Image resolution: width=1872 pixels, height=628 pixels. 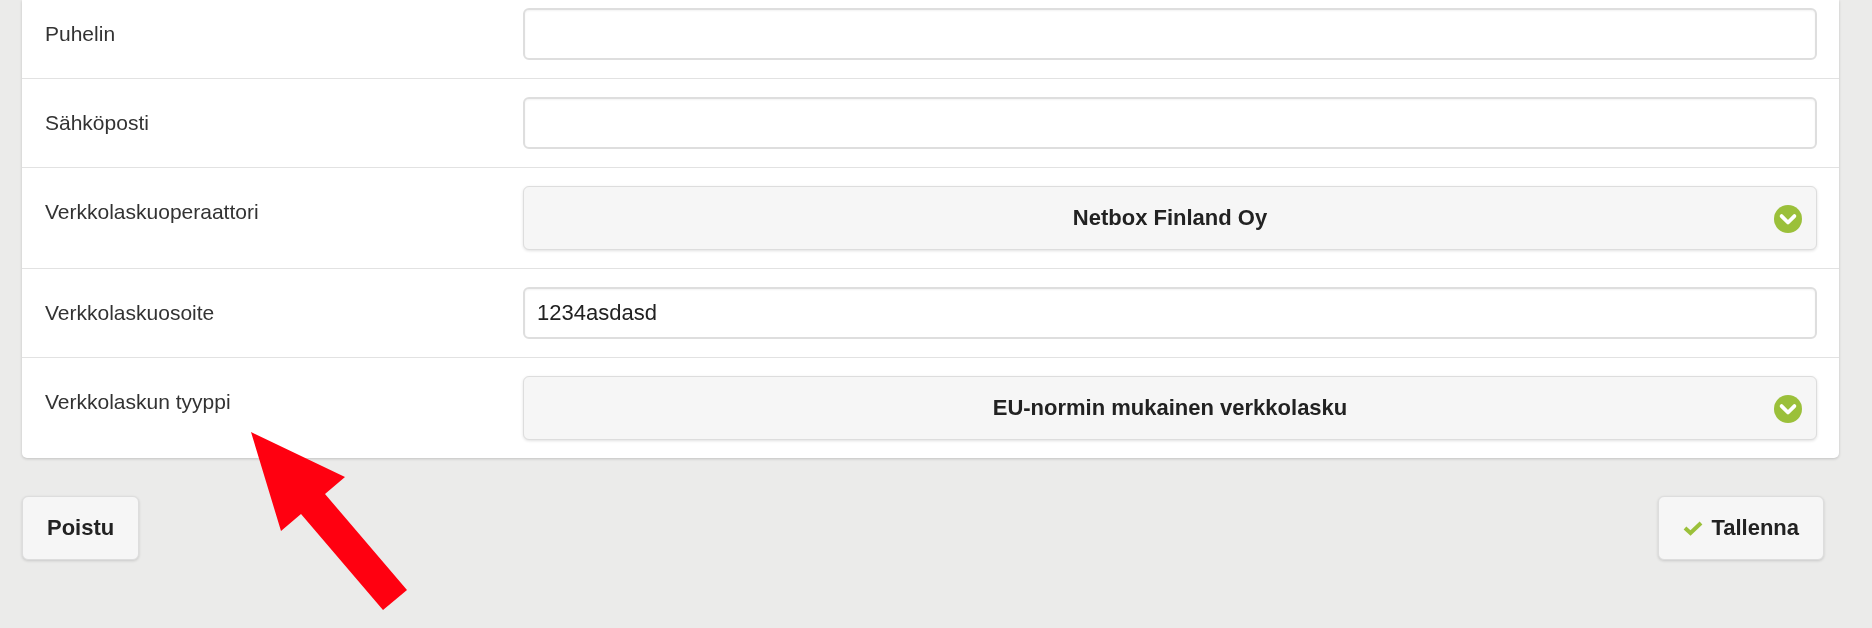 What do you see at coordinates (97, 122) in the screenshot?
I see `field-label: Sähköposti` at bounding box center [97, 122].